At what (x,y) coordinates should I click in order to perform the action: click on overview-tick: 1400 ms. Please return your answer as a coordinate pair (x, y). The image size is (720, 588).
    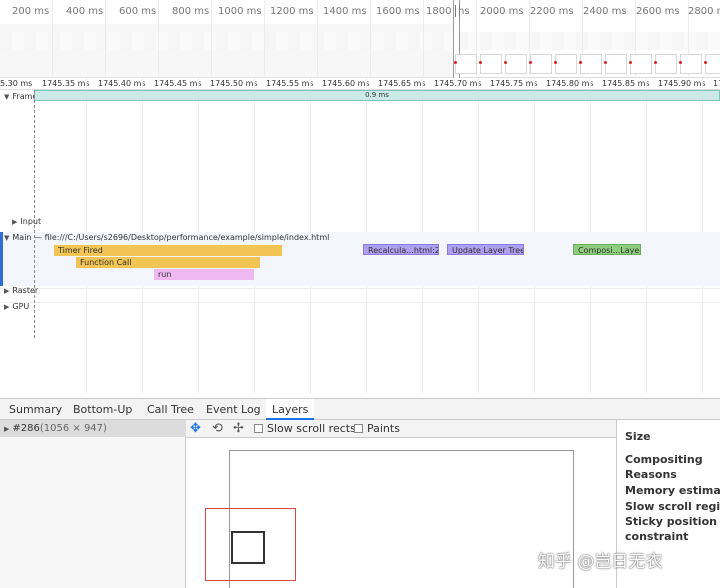
    Looking at the image, I should click on (345, 11).